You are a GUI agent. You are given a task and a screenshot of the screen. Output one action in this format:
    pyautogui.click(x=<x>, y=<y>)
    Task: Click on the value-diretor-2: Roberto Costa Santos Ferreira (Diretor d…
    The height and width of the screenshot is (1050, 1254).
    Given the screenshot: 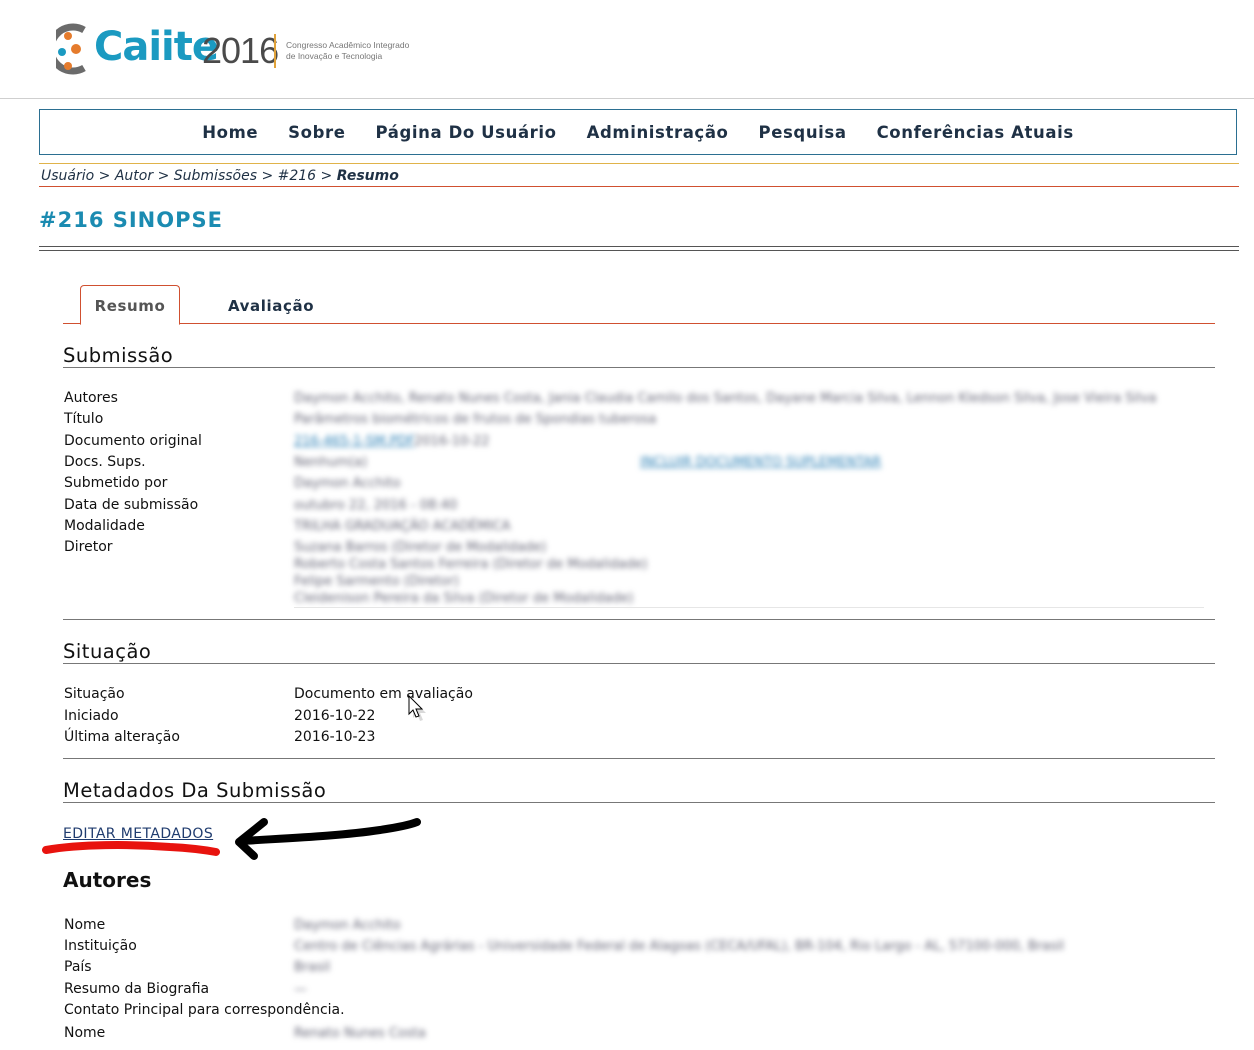 What is the action you would take?
    pyautogui.click(x=471, y=564)
    